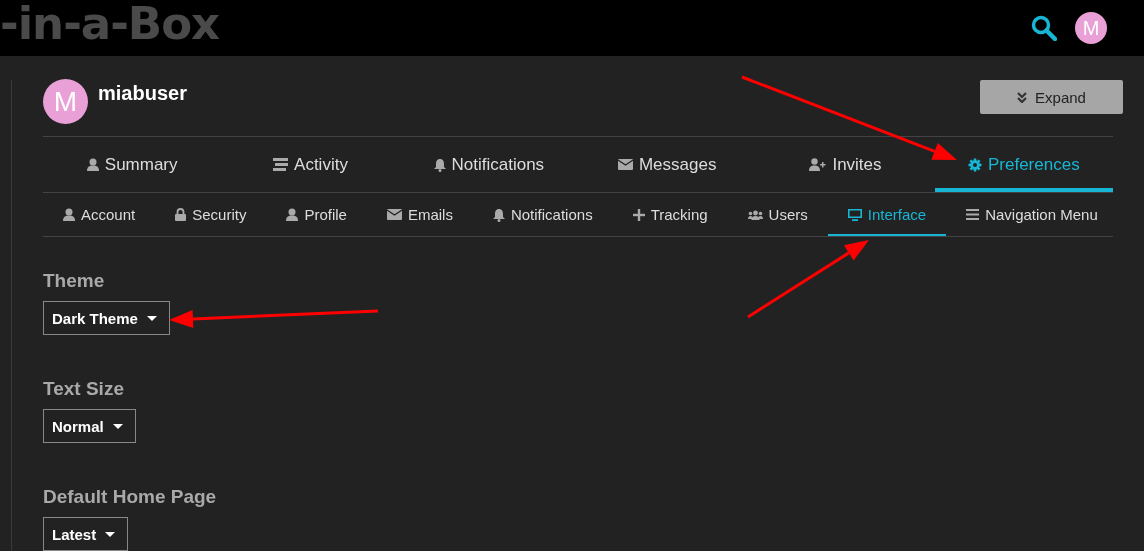  Describe the element at coordinates (181, 214) in the screenshot. I see `lock-icon` at that location.